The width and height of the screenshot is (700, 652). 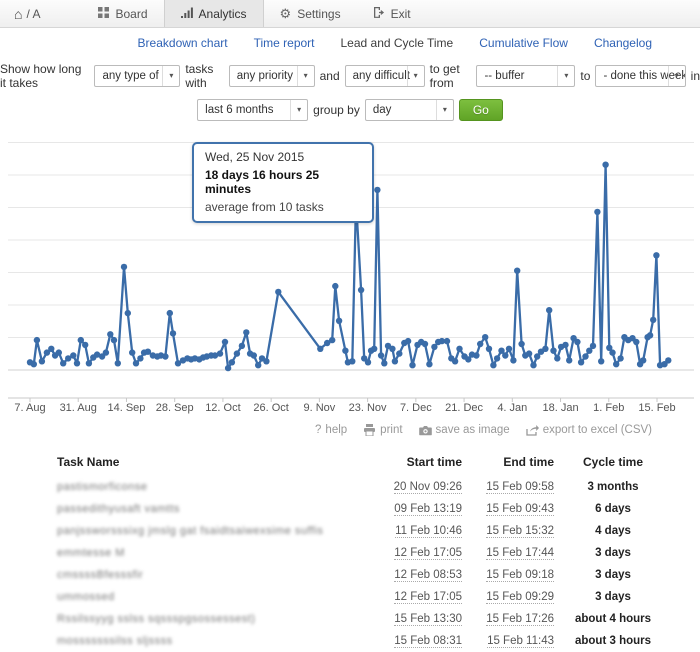 I want to click on col-start-time: Start time, so click(x=434, y=462).